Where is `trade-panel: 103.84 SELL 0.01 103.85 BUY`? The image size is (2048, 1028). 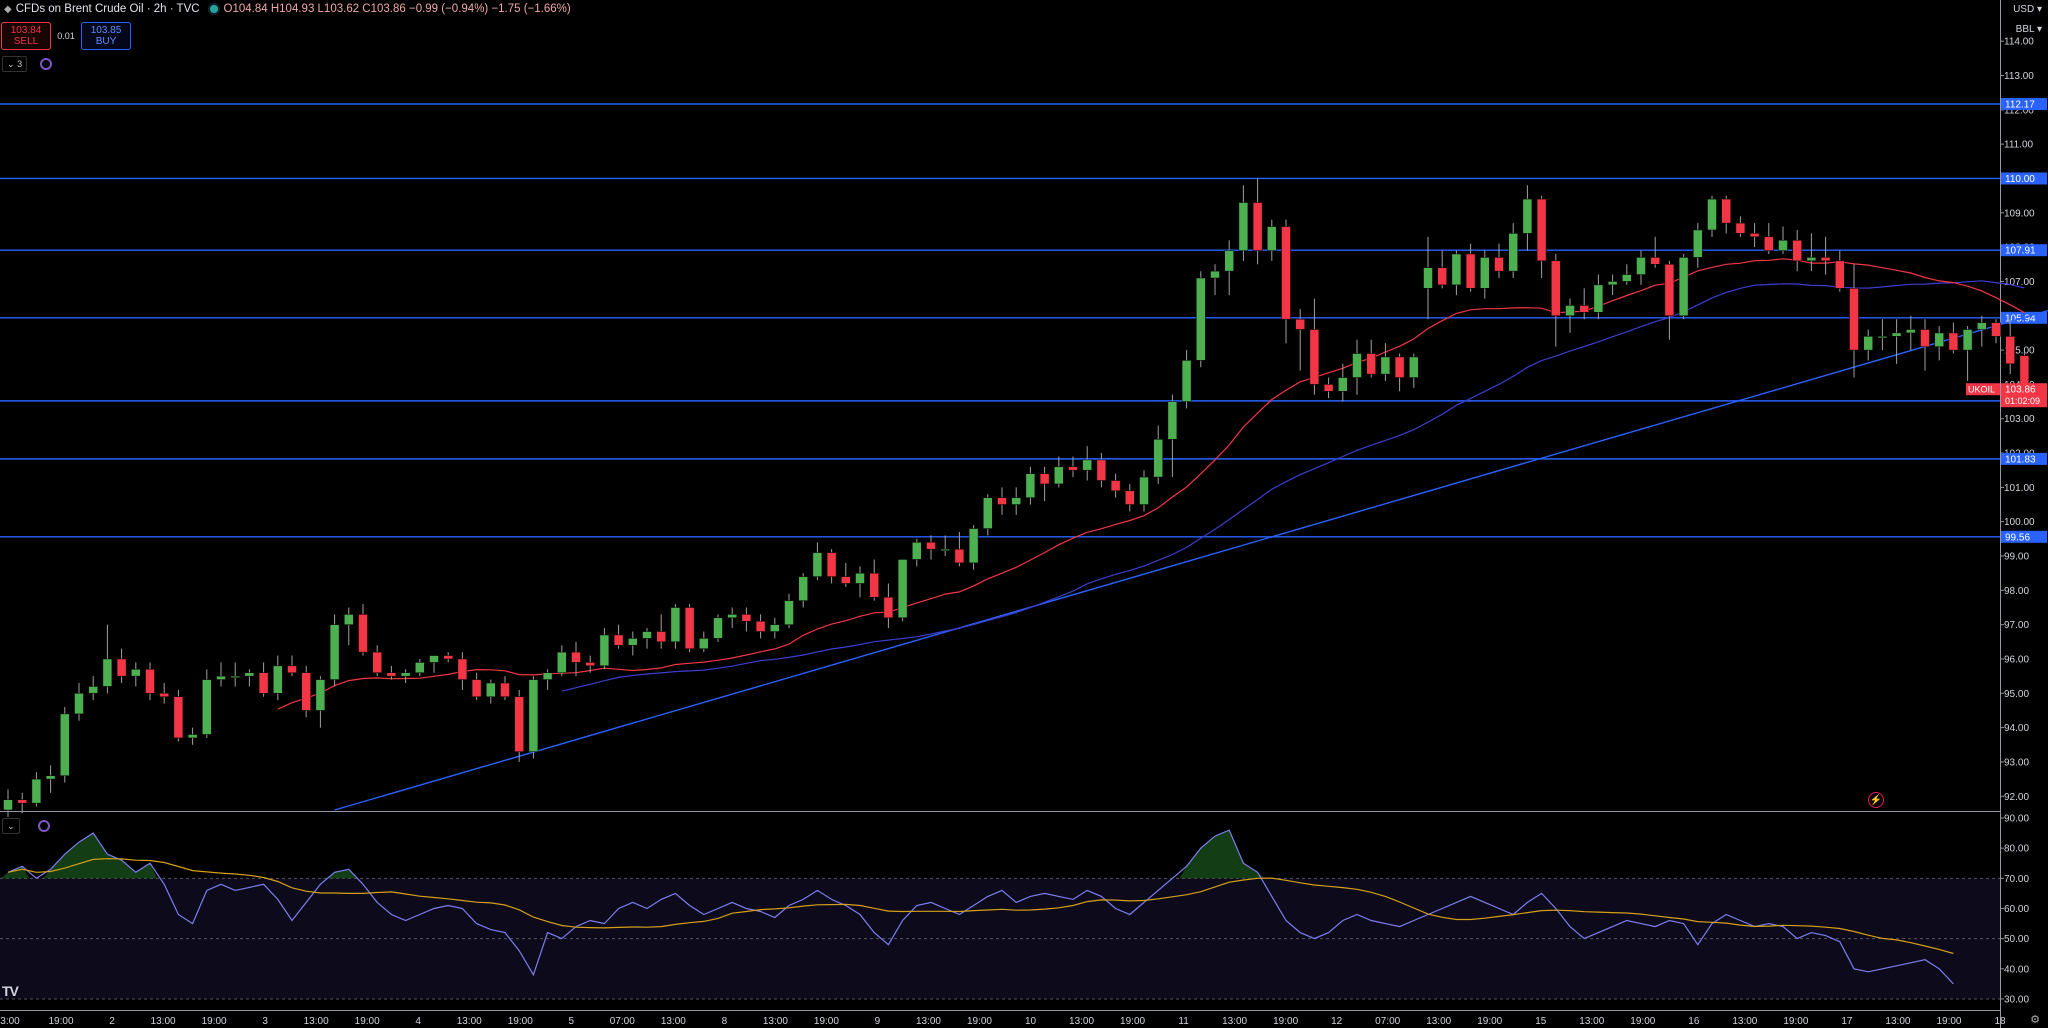 trade-panel: 103.84 SELL 0.01 103.85 BUY is located at coordinates (66, 36).